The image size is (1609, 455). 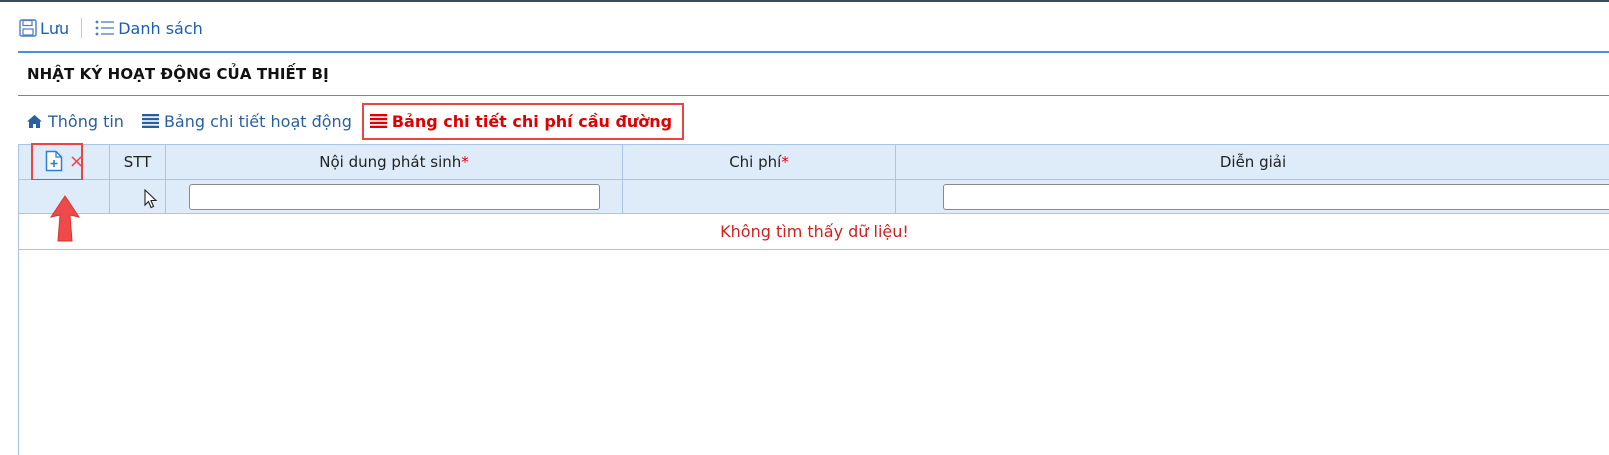 What do you see at coordinates (759, 162) in the screenshot?
I see `header-chi-phi: Chi phí *` at bounding box center [759, 162].